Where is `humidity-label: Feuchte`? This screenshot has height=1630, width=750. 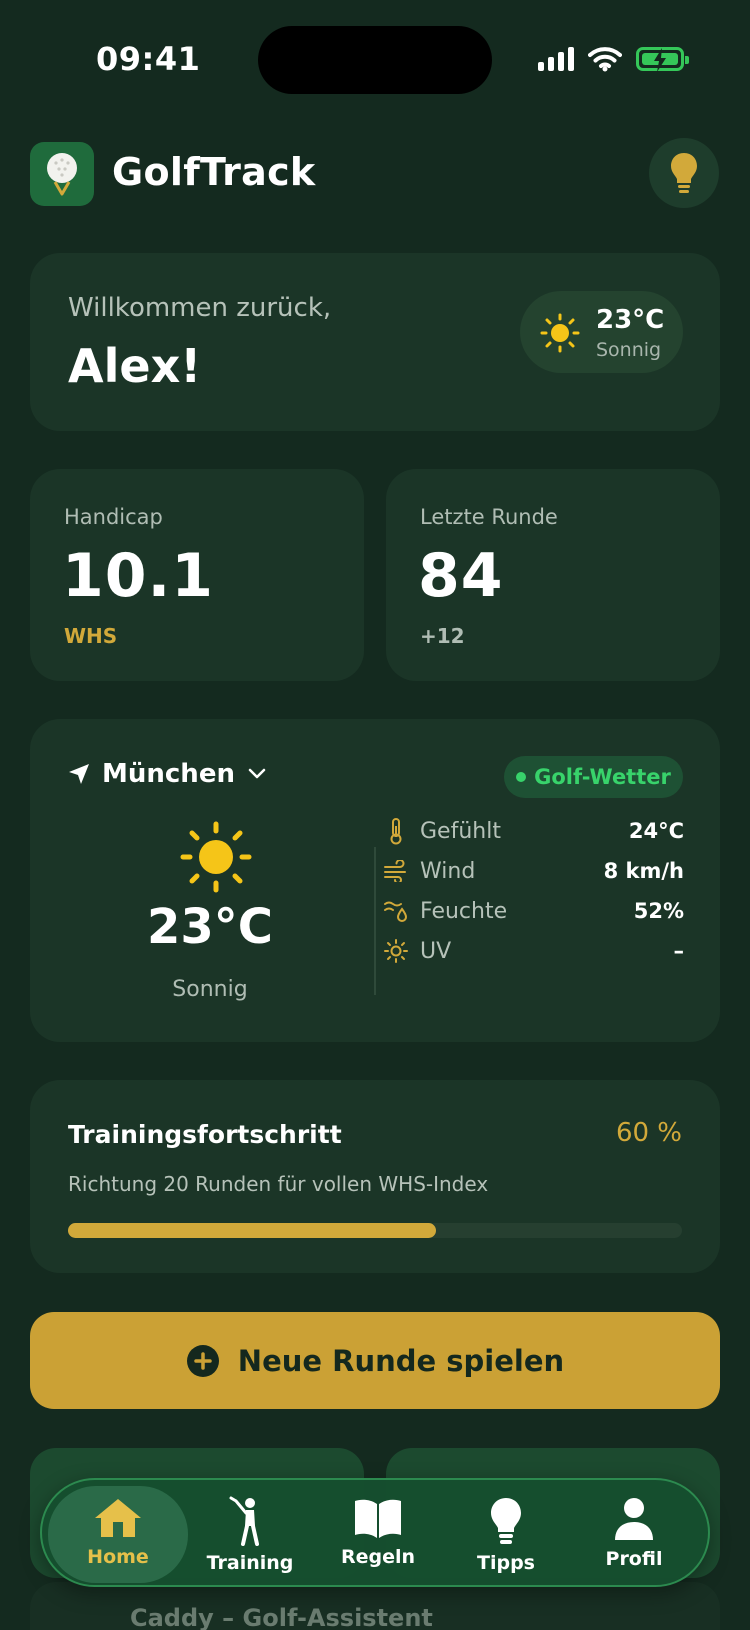 humidity-label: Feuchte is located at coordinates (464, 911).